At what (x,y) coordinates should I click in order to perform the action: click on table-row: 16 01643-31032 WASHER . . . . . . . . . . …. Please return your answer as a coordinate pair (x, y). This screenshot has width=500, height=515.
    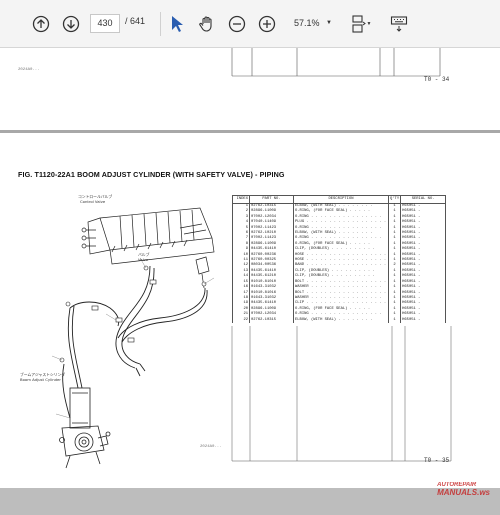
    Looking at the image, I should click on (339, 288).